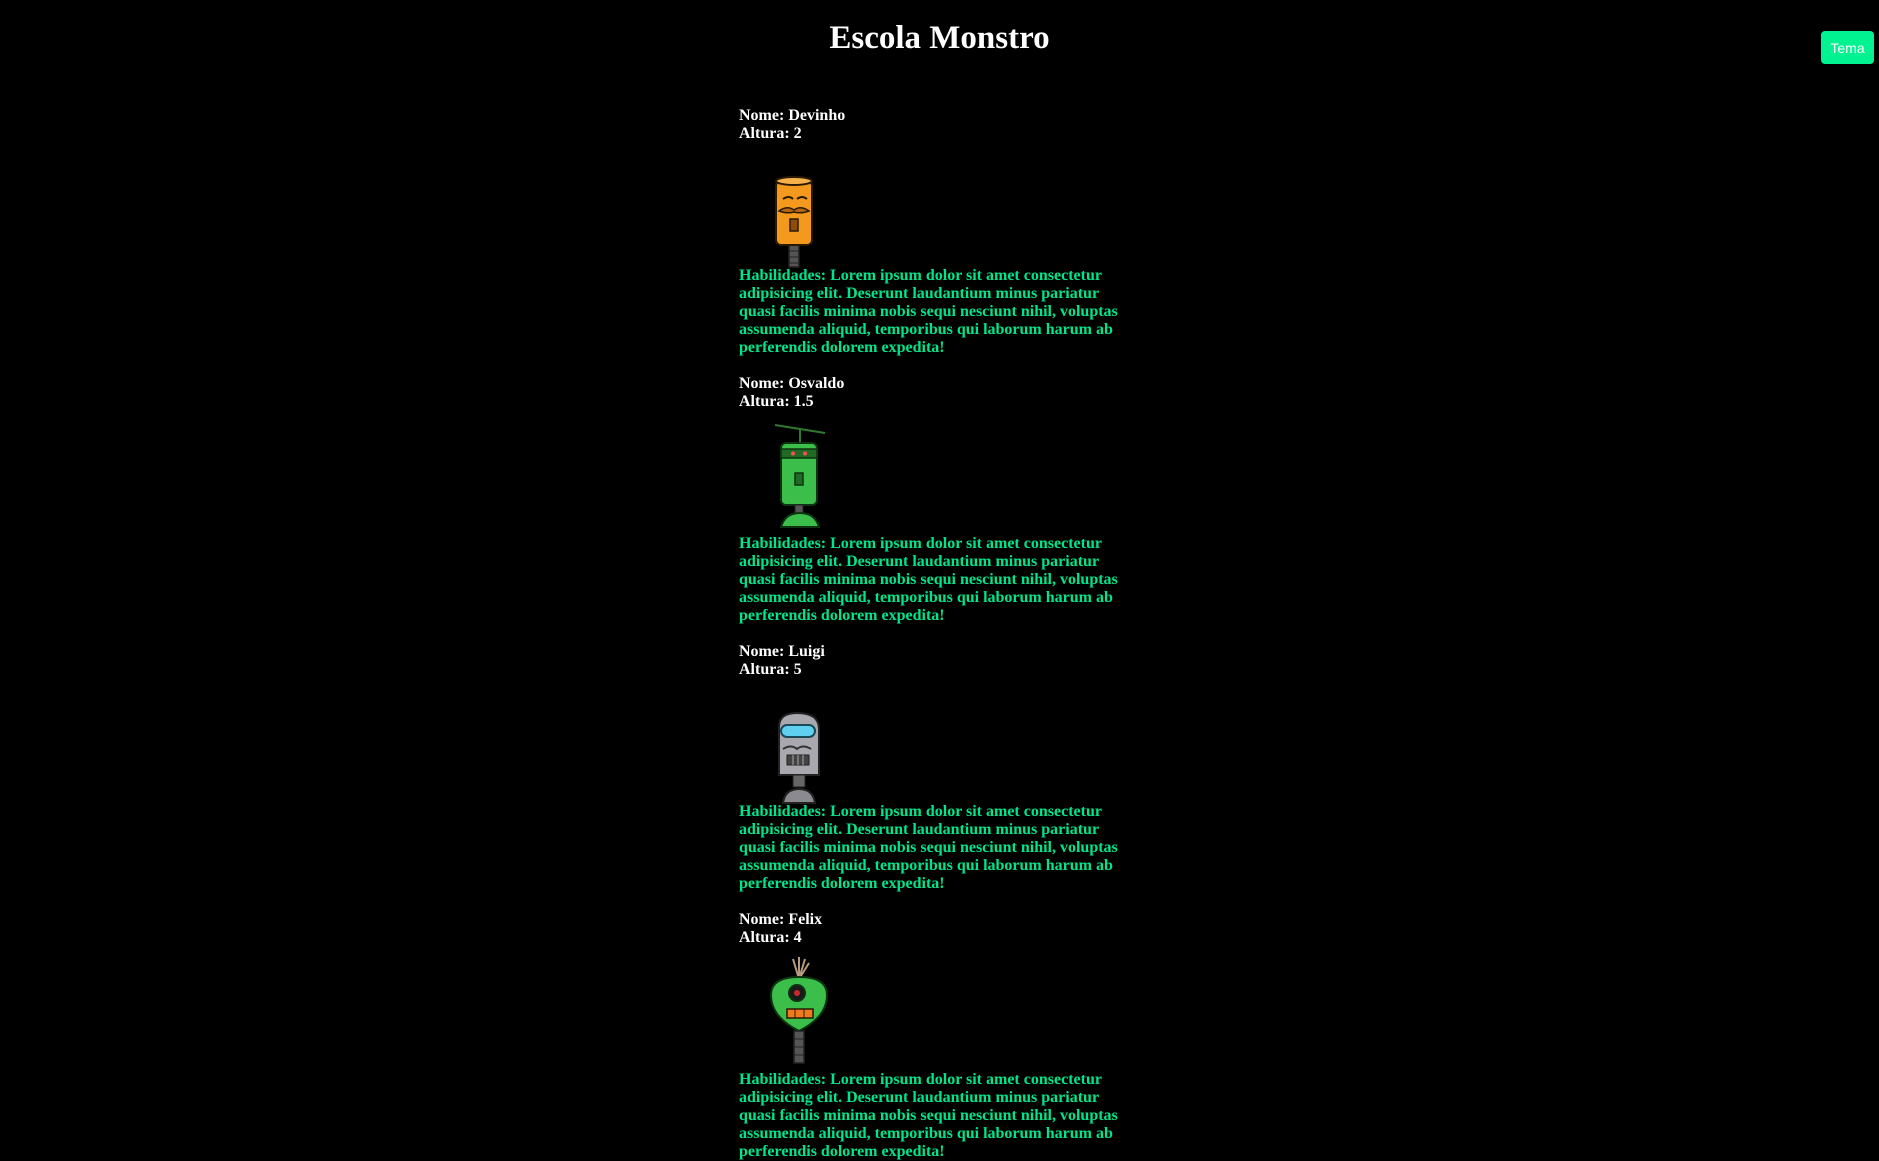 This screenshot has width=1879, height=1161. Describe the element at coordinates (782, 651) in the screenshot. I see `monster-name: Nome: Luigi` at that location.